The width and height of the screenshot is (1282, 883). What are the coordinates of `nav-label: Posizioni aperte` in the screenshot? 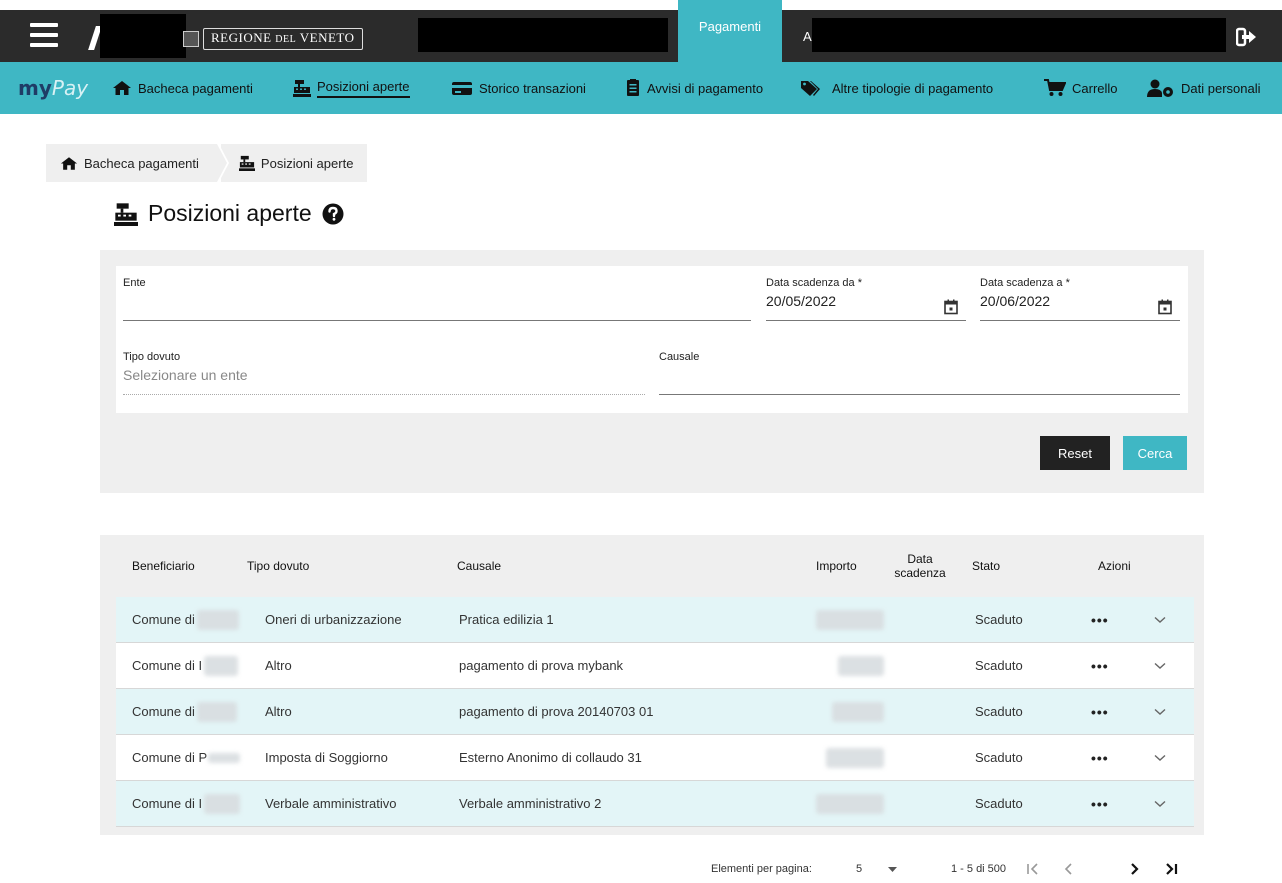 It's located at (363, 88).